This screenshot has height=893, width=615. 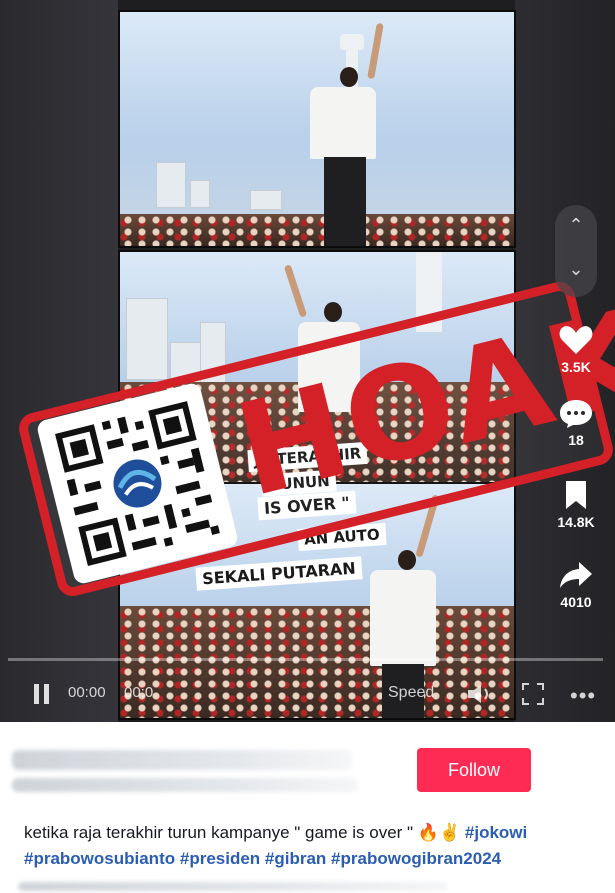 What do you see at coordinates (295, 858) in the screenshot?
I see `hashtag-link: #gibran` at bounding box center [295, 858].